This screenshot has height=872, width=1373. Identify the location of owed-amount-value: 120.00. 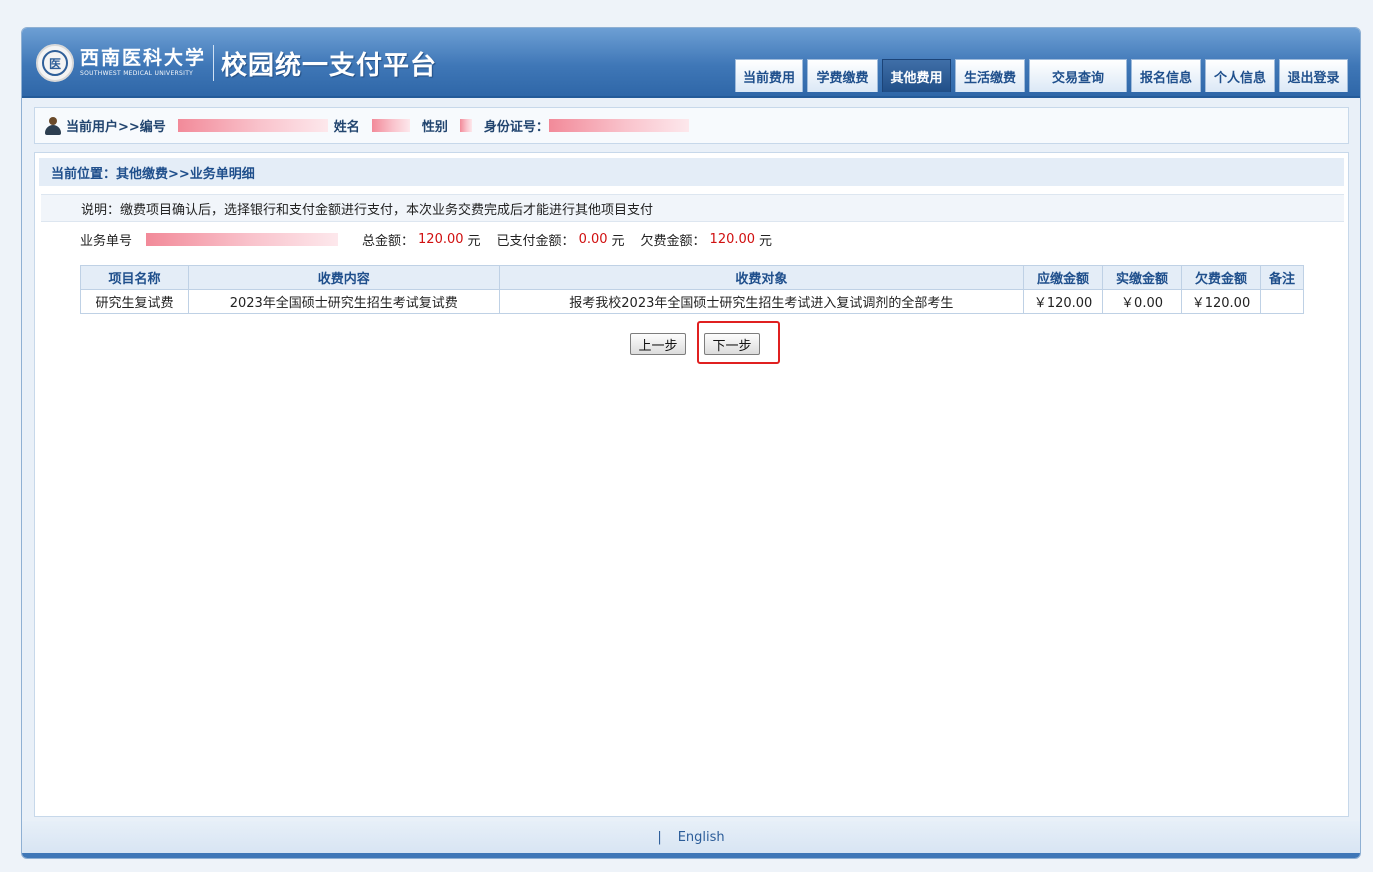
(732, 239).